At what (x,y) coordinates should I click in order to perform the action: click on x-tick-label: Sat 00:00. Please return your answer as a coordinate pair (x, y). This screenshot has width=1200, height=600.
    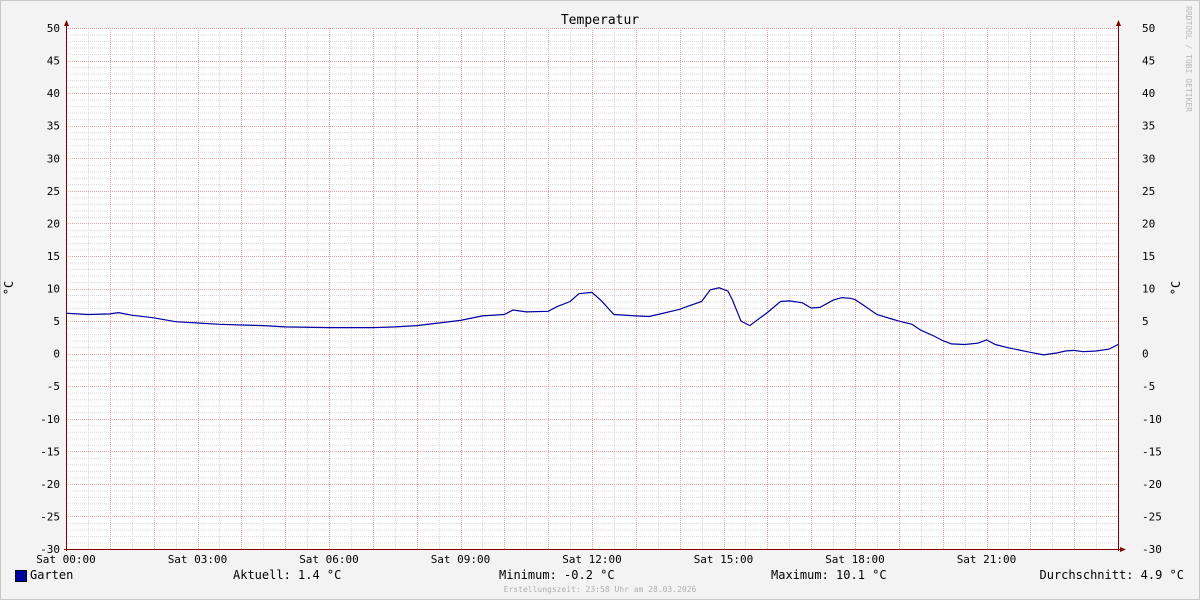
    Looking at the image, I should click on (66, 559).